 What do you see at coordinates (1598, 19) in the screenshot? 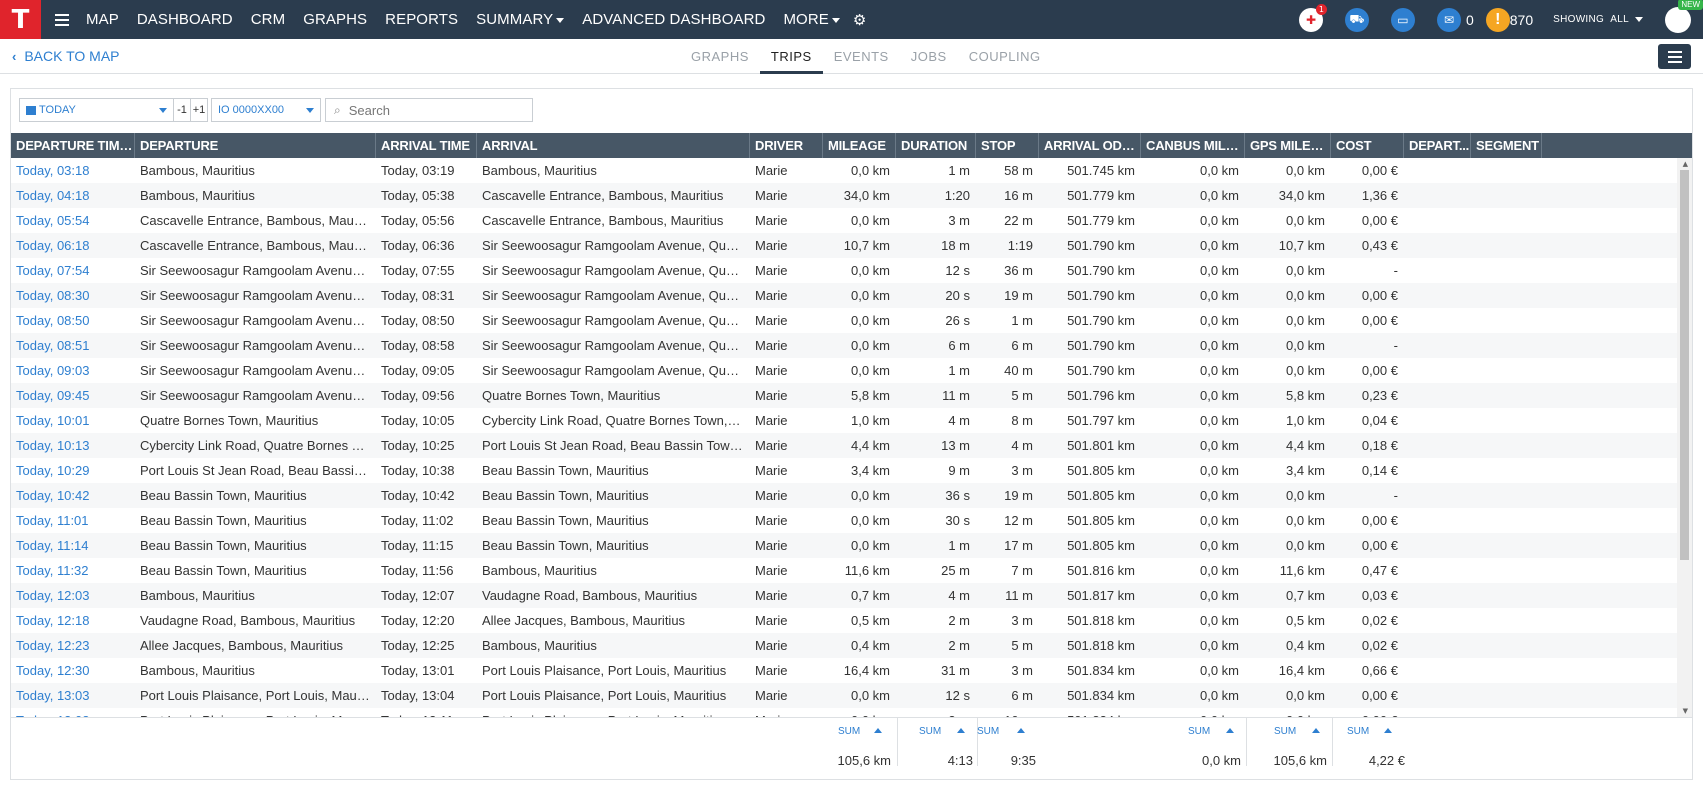
I see `showing-filter: SHOWING ALL` at bounding box center [1598, 19].